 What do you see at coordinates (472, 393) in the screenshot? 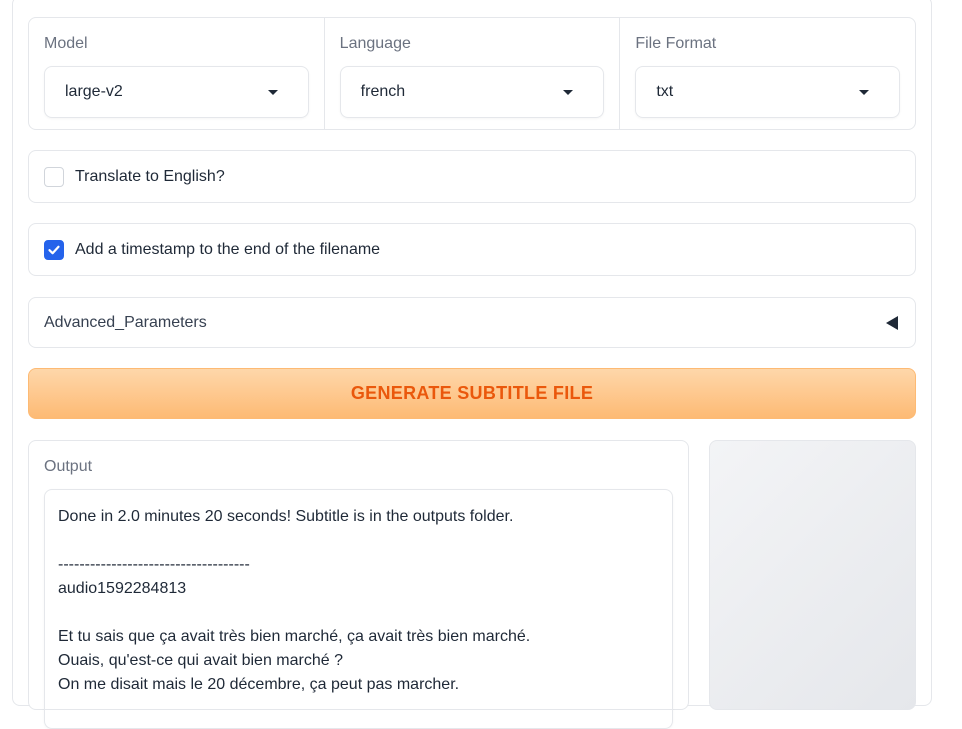
I see `generate-subtitle-button: GENERATE SUBTITLE FILE` at bounding box center [472, 393].